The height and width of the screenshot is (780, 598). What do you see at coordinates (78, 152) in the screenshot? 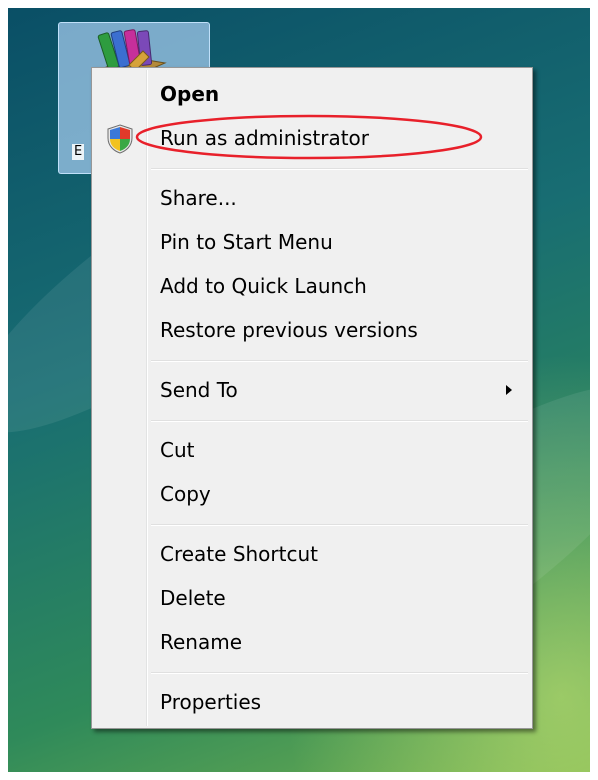
I see `desktop-icon-label: E` at bounding box center [78, 152].